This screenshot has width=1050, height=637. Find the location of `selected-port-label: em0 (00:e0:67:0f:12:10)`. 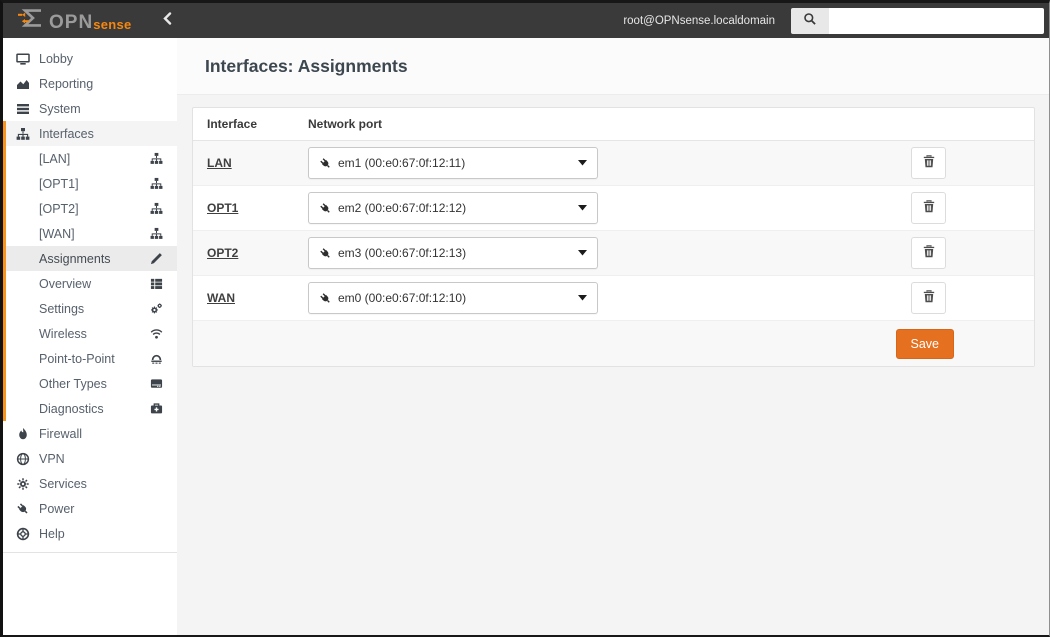

selected-port-label: em0 (00:e0:67:0f:12:10) is located at coordinates (402, 298).